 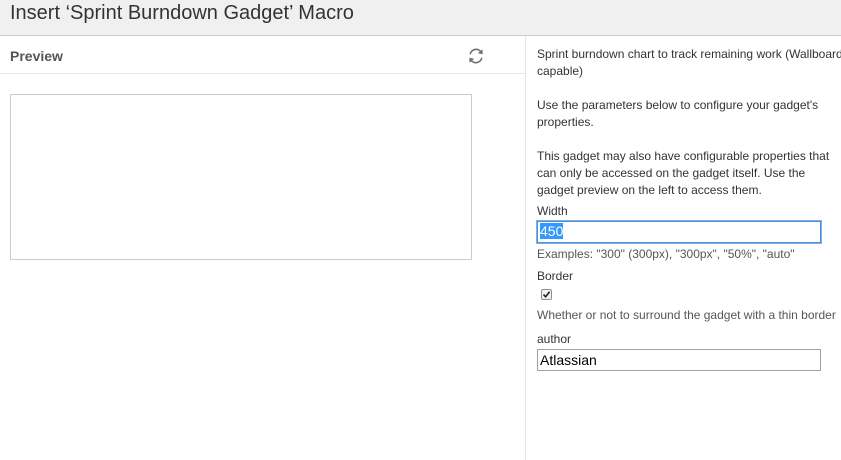 What do you see at coordinates (552, 231) in the screenshot?
I see `width-input-value: 450` at bounding box center [552, 231].